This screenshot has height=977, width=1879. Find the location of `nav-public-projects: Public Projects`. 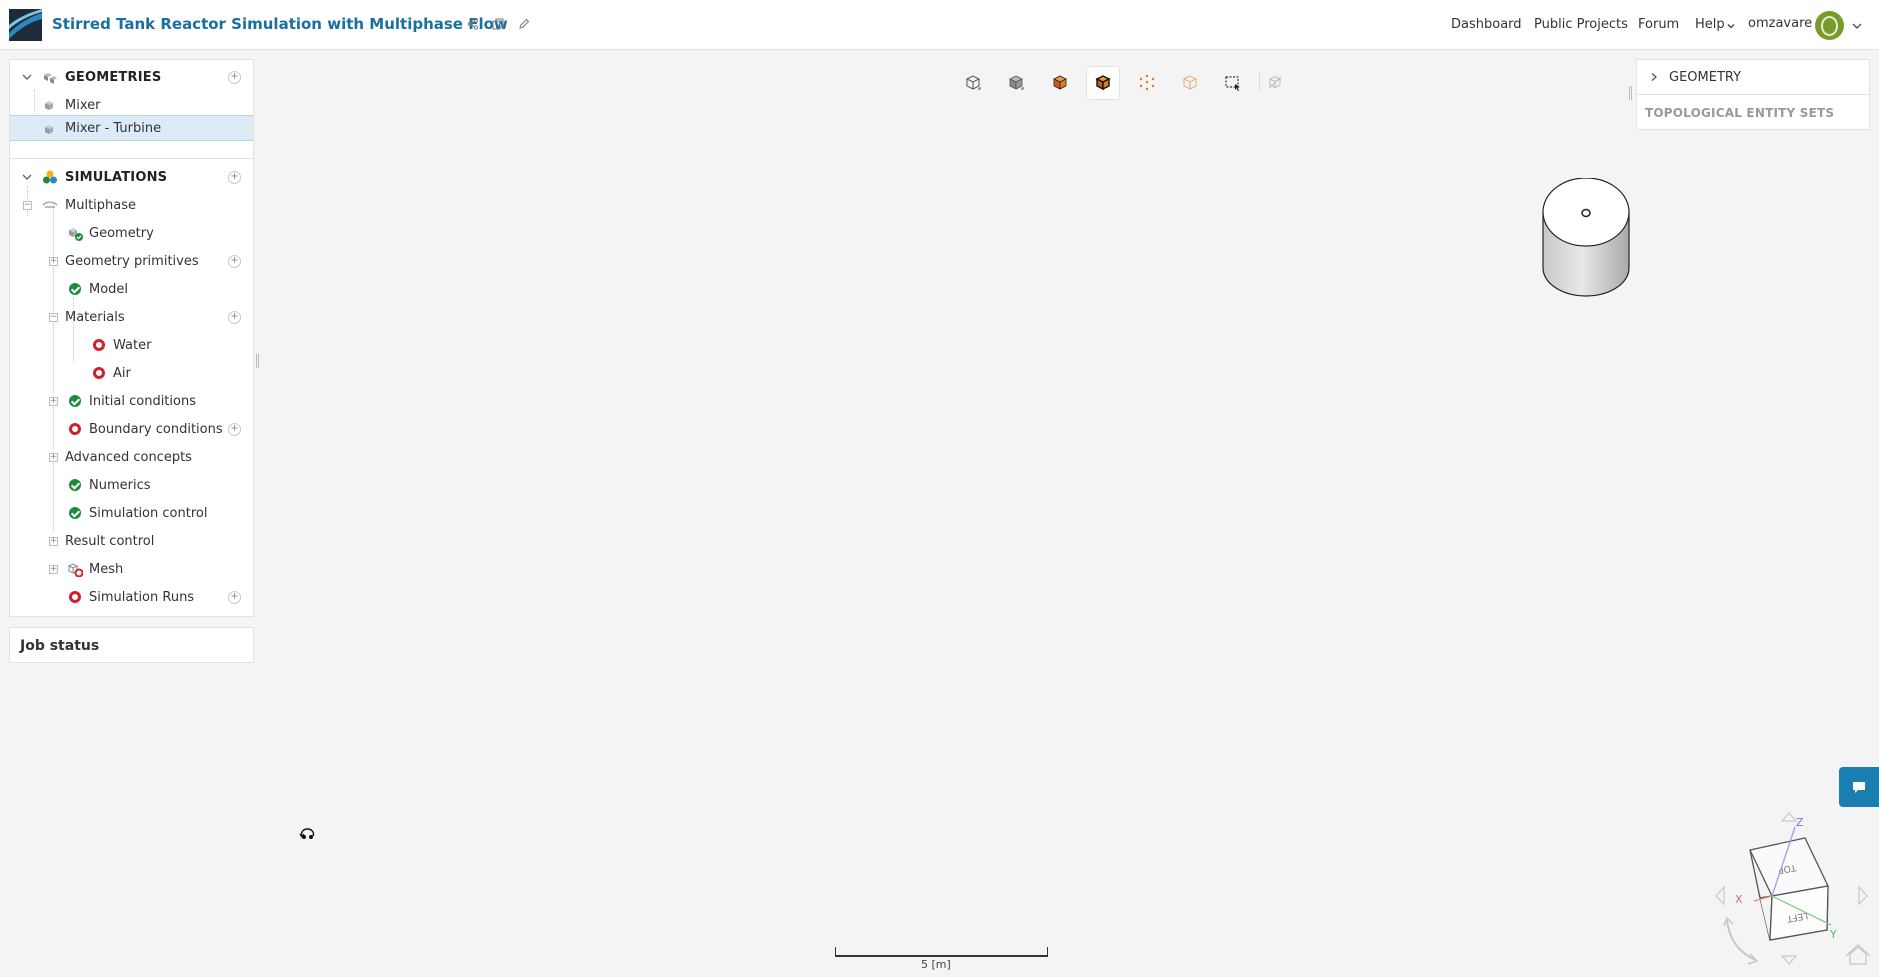

nav-public-projects: Public Projects is located at coordinates (1581, 24).